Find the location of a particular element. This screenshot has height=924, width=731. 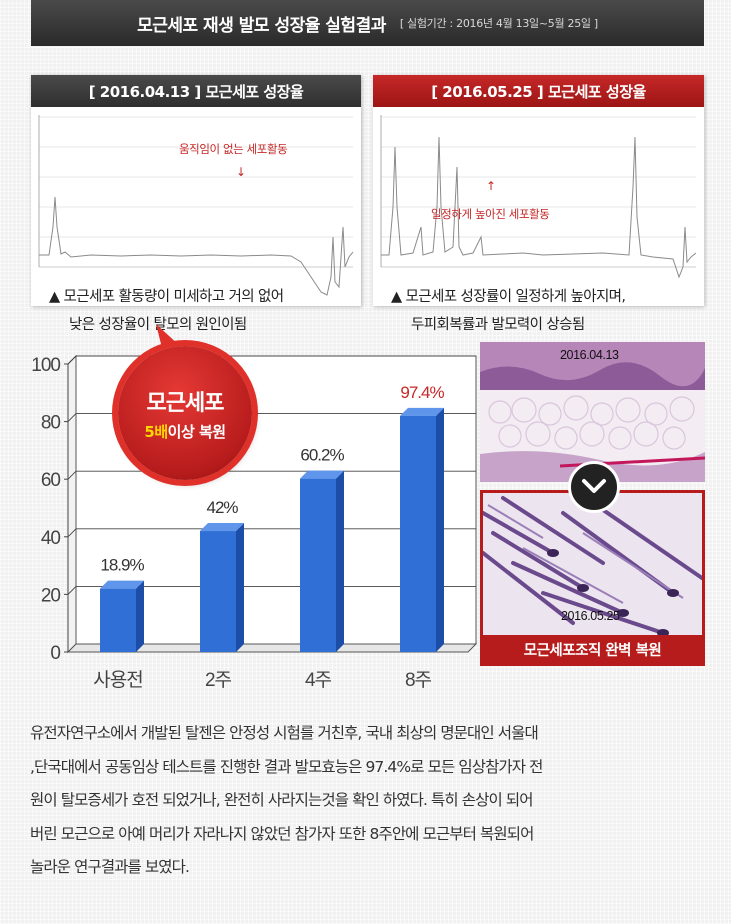

x-tick-label: 2주 is located at coordinates (218, 680).